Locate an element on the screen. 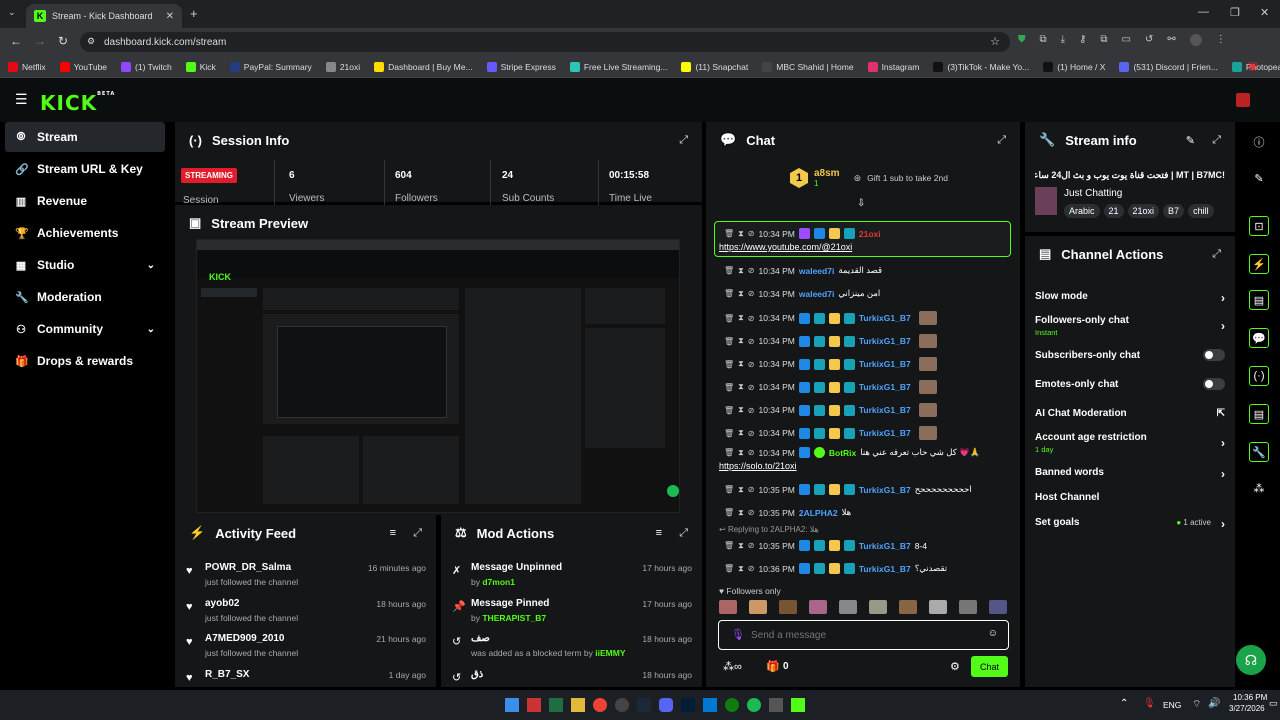  scroll-down-icon: ⇩ is located at coordinates (861, 203).